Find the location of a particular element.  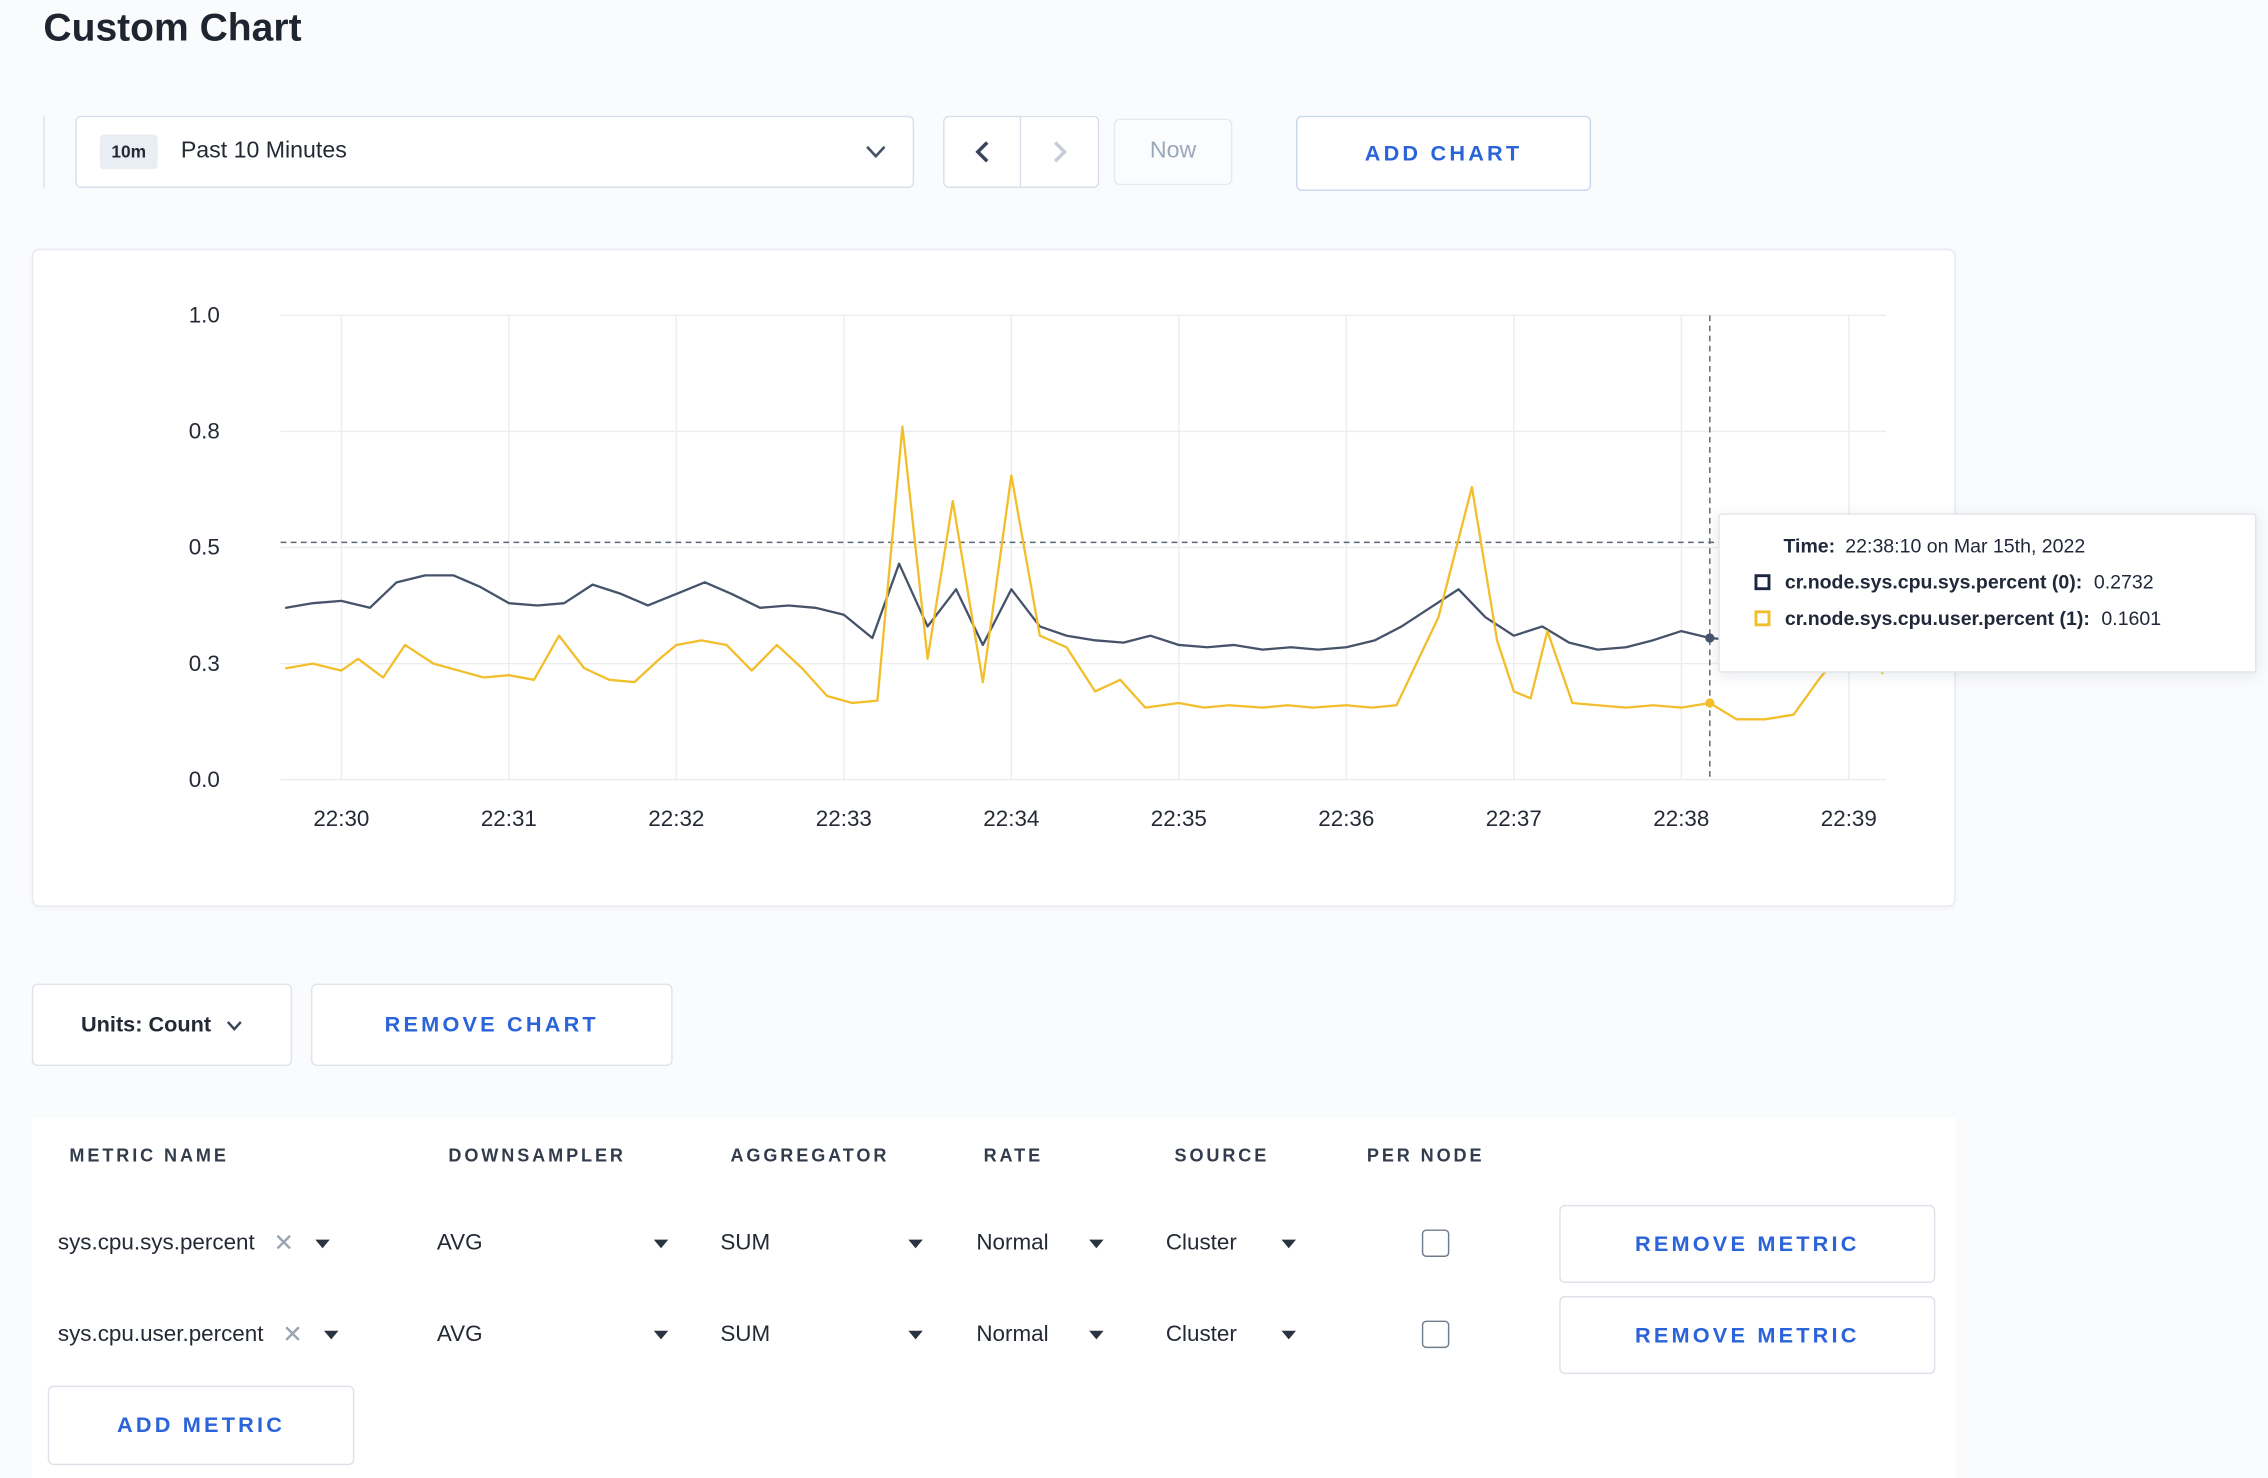

time-range-badge: 10m is located at coordinates (128, 152).